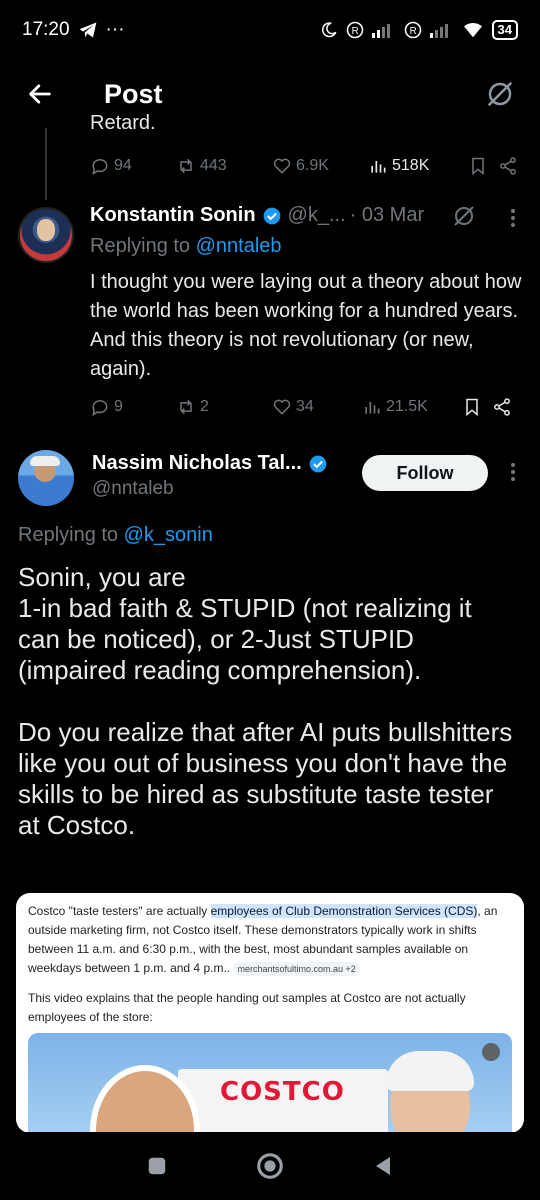 This screenshot has width=540, height=1200. I want to click on replying-to: Replying to @nntaleb, so click(186, 246).